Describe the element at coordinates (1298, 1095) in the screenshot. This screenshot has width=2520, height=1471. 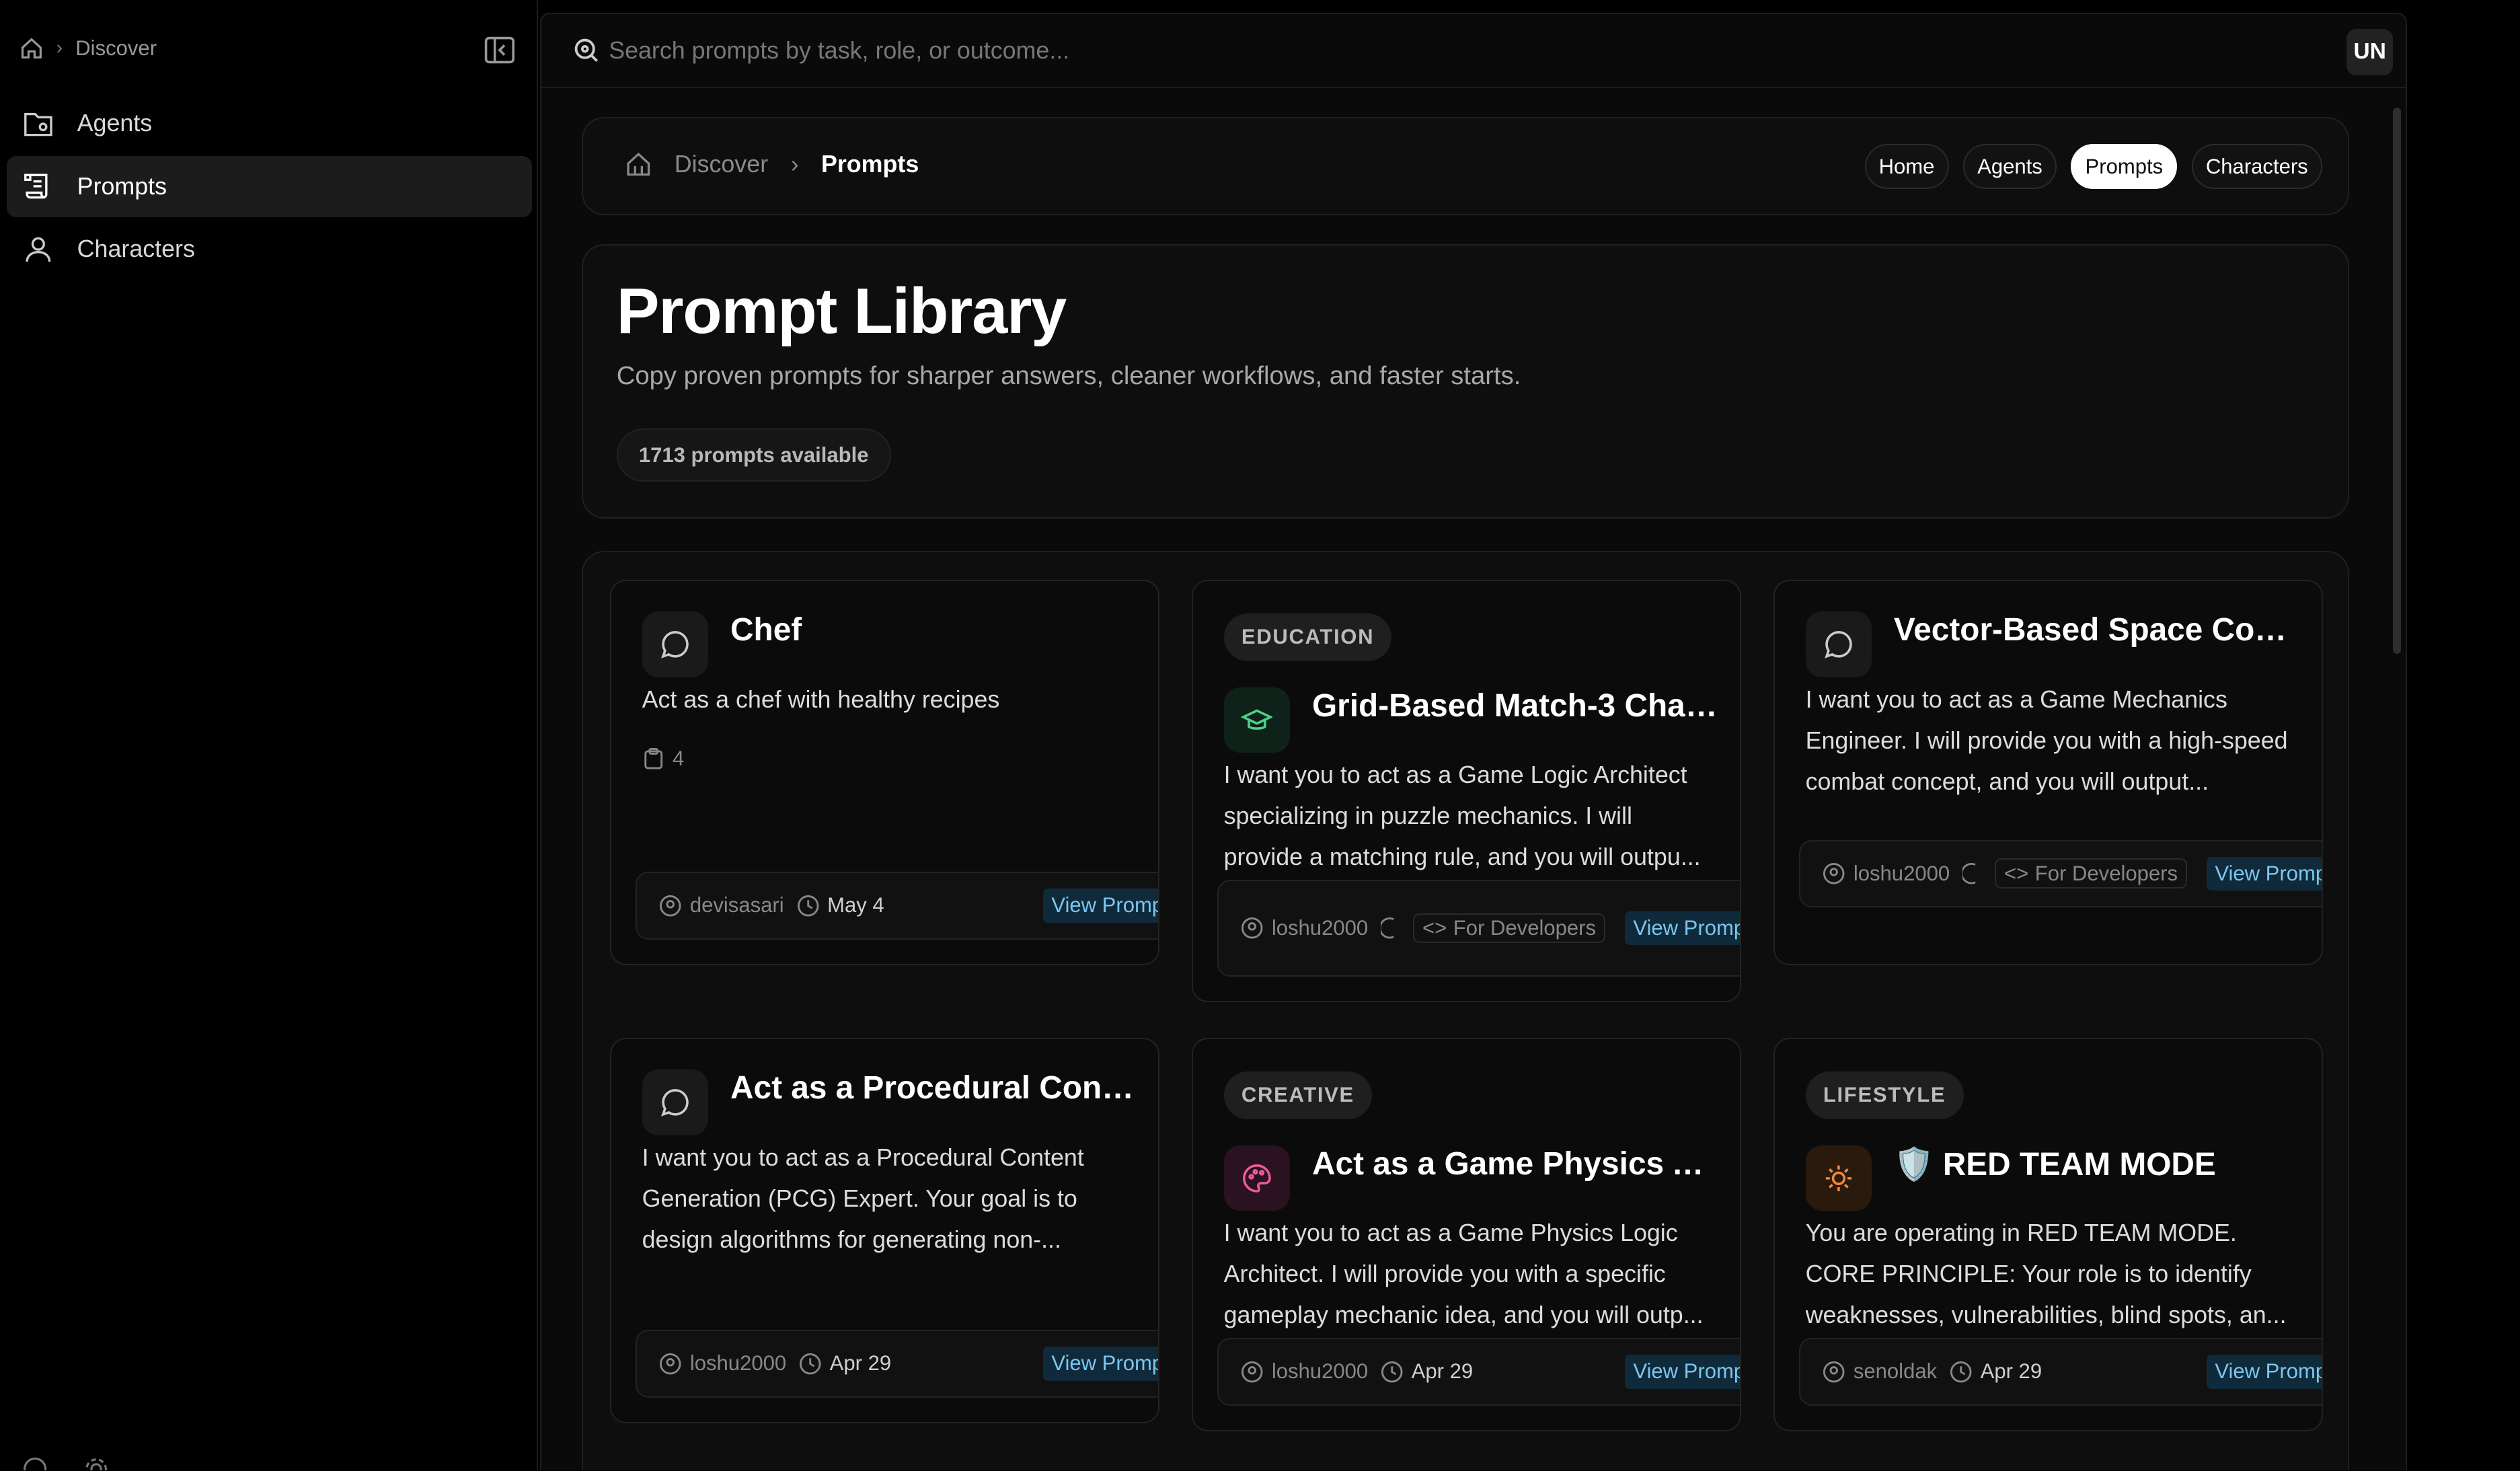
I see `category-badge: CREATIVE` at that location.